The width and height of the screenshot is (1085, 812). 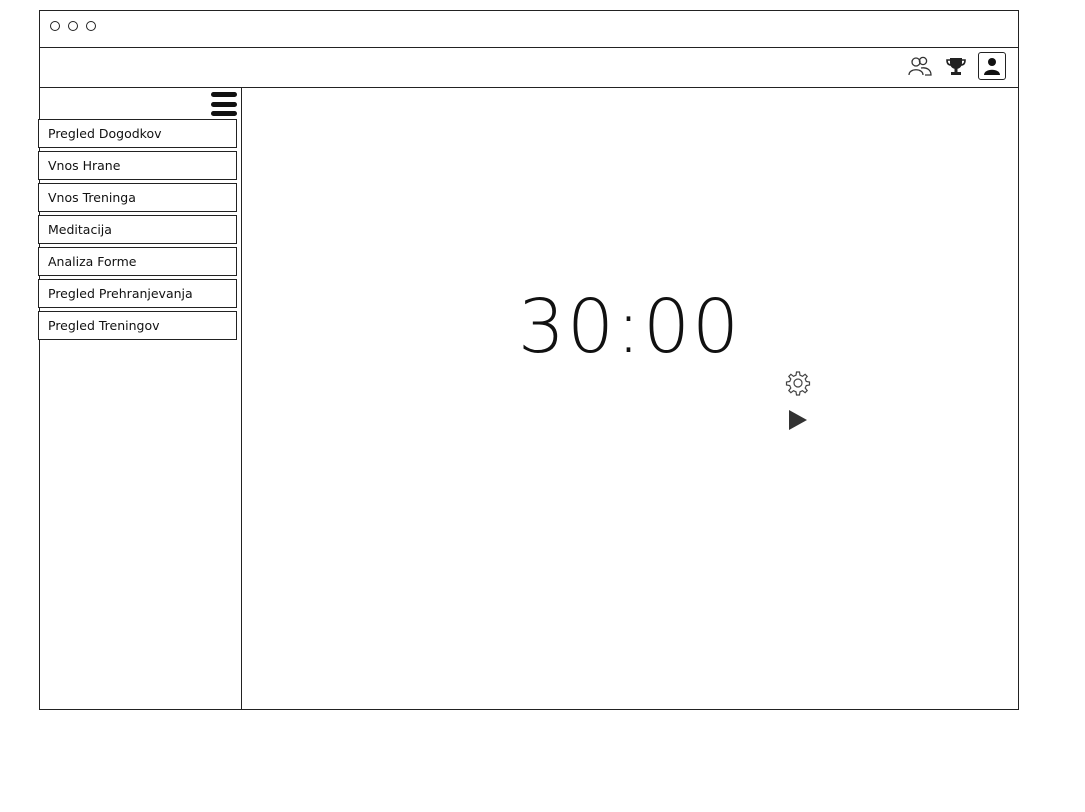 I want to click on trophy-icon, so click(x=956, y=66).